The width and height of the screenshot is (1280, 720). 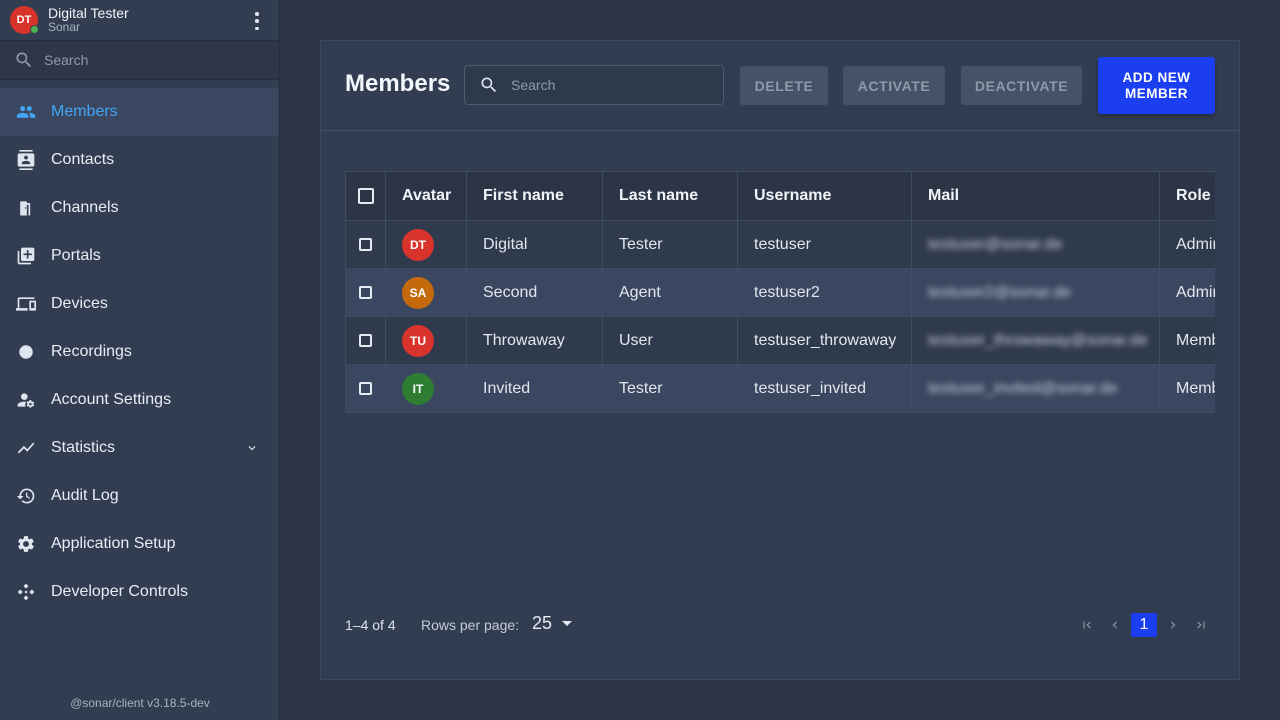 What do you see at coordinates (1035, 196) in the screenshot?
I see `column-header-mail: Mail` at bounding box center [1035, 196].